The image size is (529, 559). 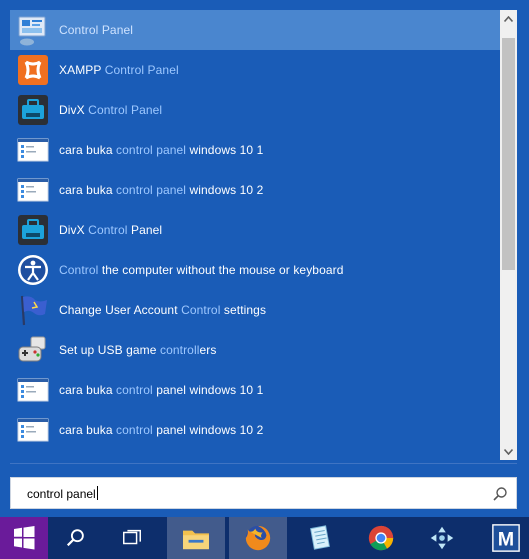 I want to click on task-view-icon, so click(x=132, y=538).